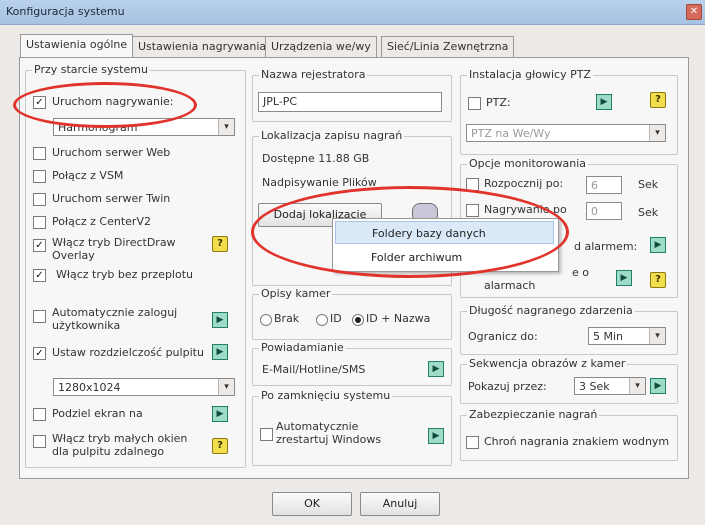 Image resolution: width=705 pixels, height=525 pixels. What do you see at coordinates (604, 185) in the screenshot?
I see `start-after-input: 6` at bounding box center [604, 185].